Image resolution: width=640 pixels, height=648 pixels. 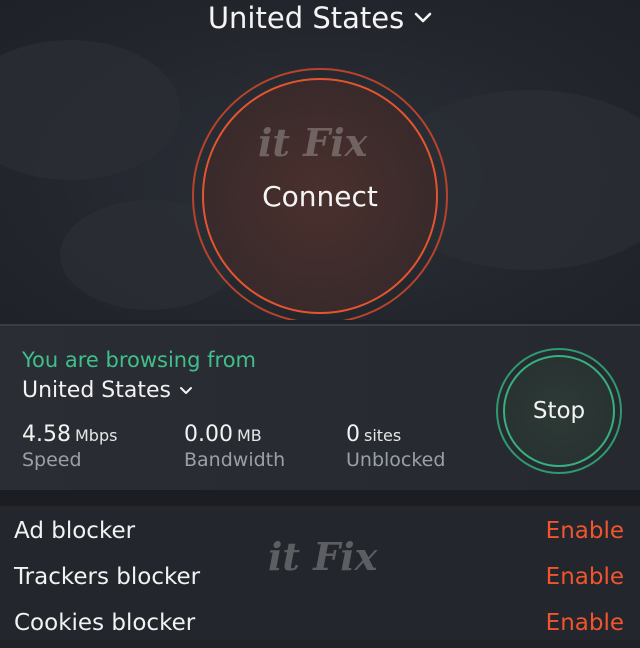 I want to click on stop-button: Stop, so click(x=559, y=411).